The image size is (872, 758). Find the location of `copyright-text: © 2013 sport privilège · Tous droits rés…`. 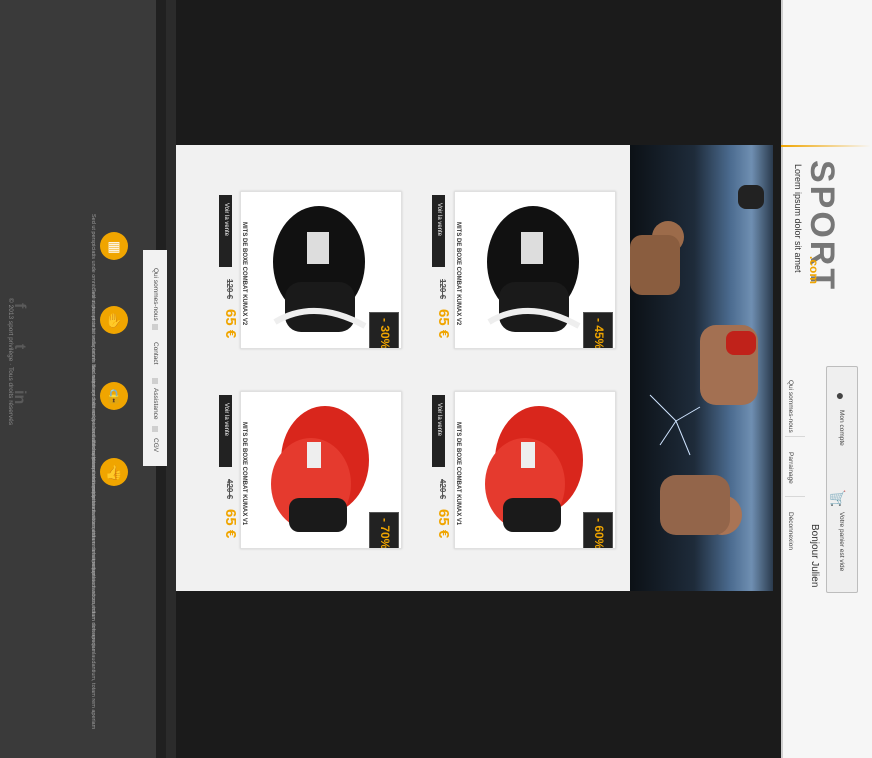

copyright-text: © 2013 sport privilège · Tous droits rés… is located at coordinates (10, 362).